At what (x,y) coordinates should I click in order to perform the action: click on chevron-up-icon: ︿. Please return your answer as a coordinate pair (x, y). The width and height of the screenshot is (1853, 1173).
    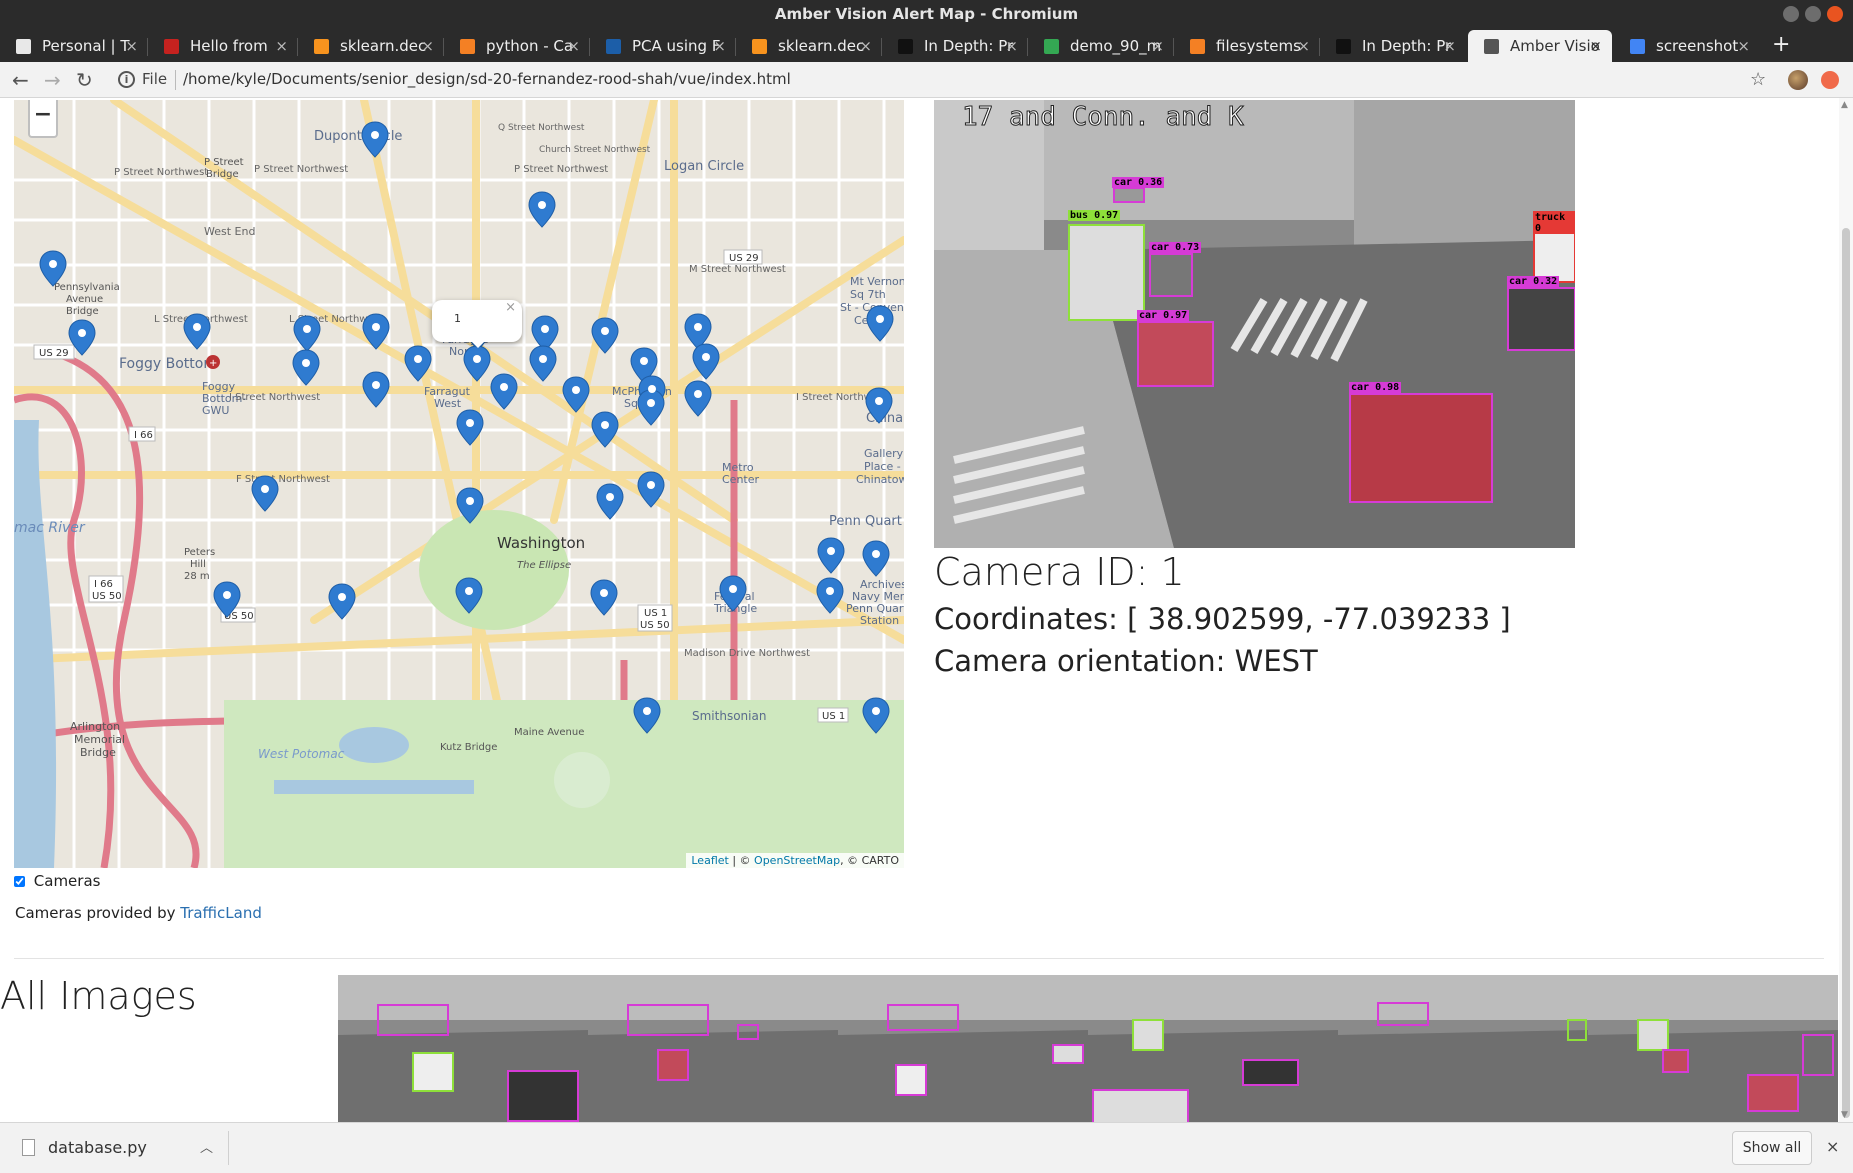
    Looking at the image, I should click on (206, 1146).